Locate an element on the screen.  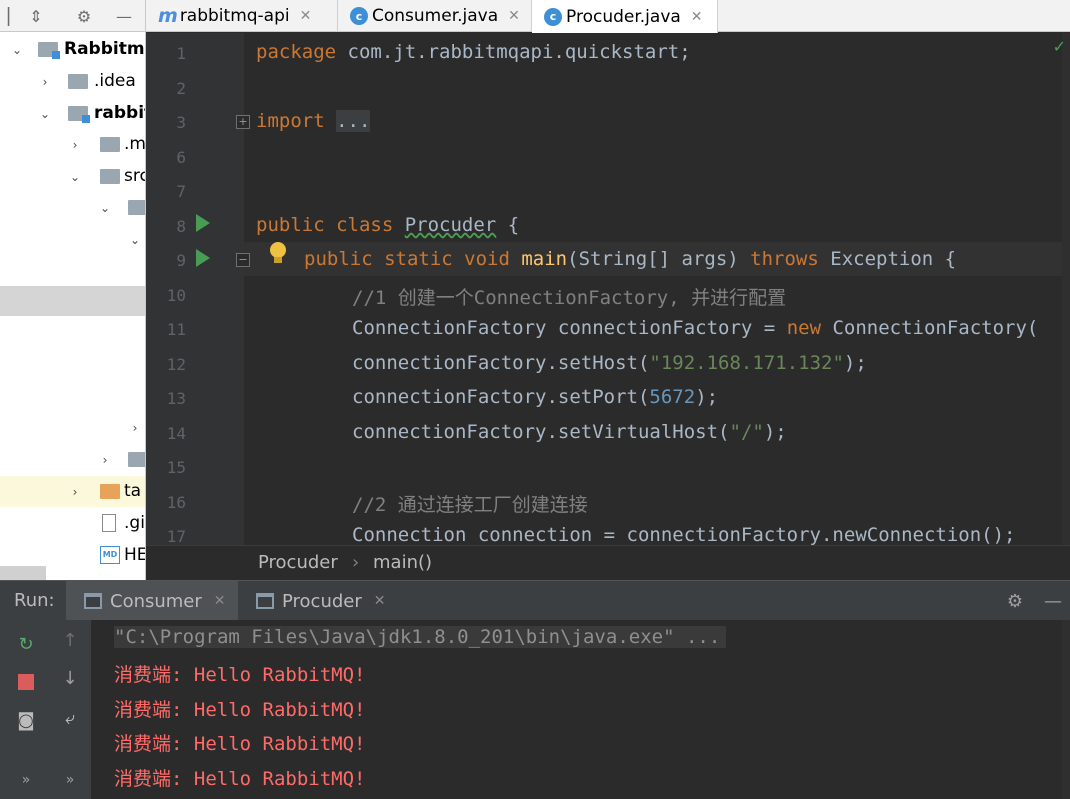
tree-item-rabbit-module: ⌄ rabbit is located at coordinates (72, 113).